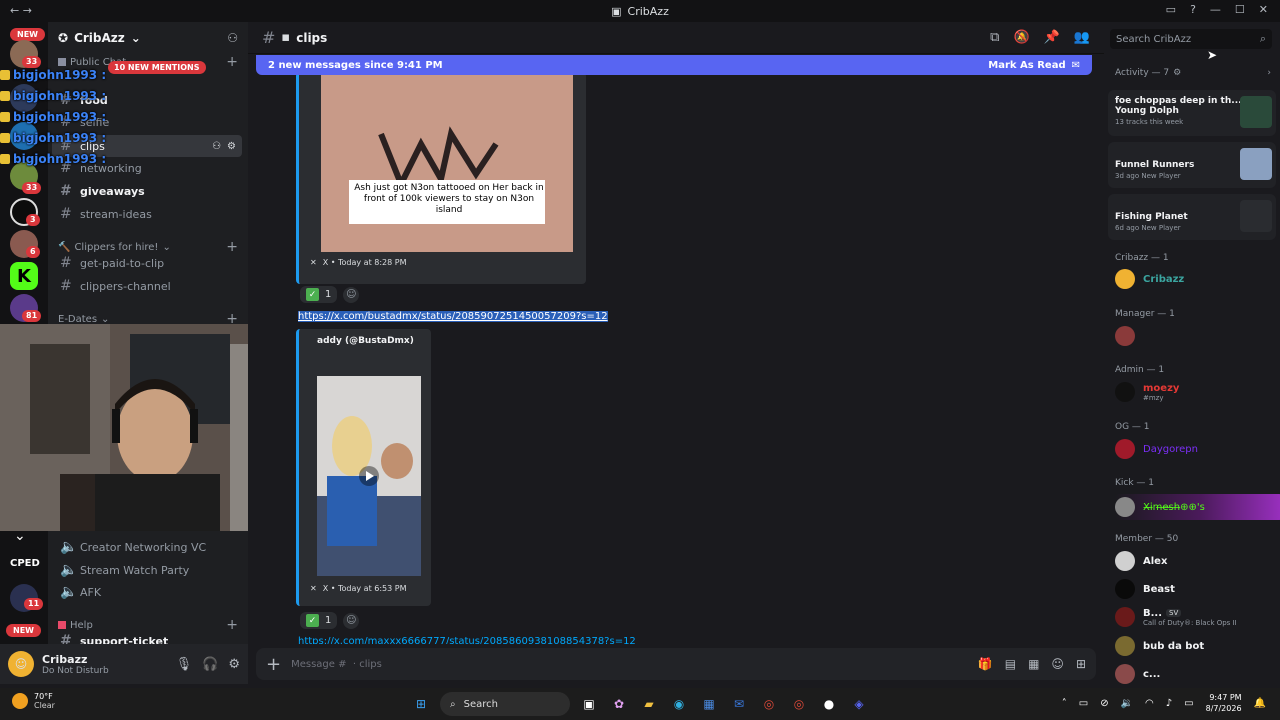 Image resolution: width=1280 pixels, height=720 pixels. I want to click on attach-plus-icon: +, so click(273, 664).